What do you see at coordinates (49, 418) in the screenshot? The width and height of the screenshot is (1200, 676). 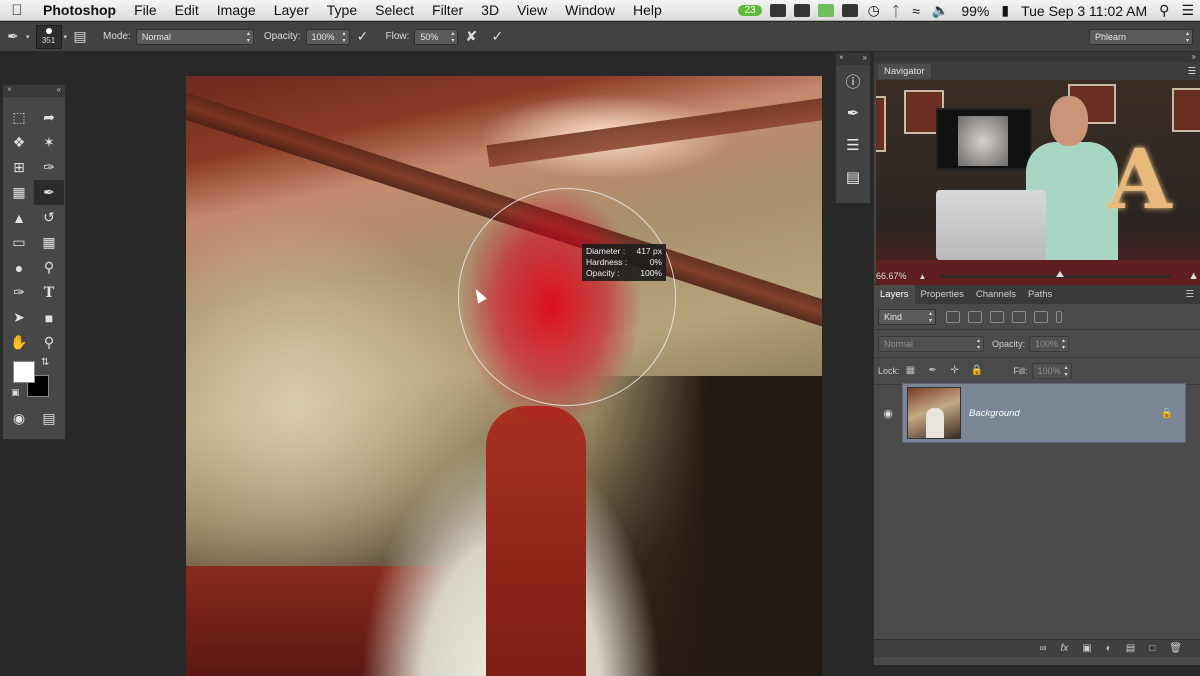 I see `screen-mode-icon: ▤` at bounding box center [49, 418].